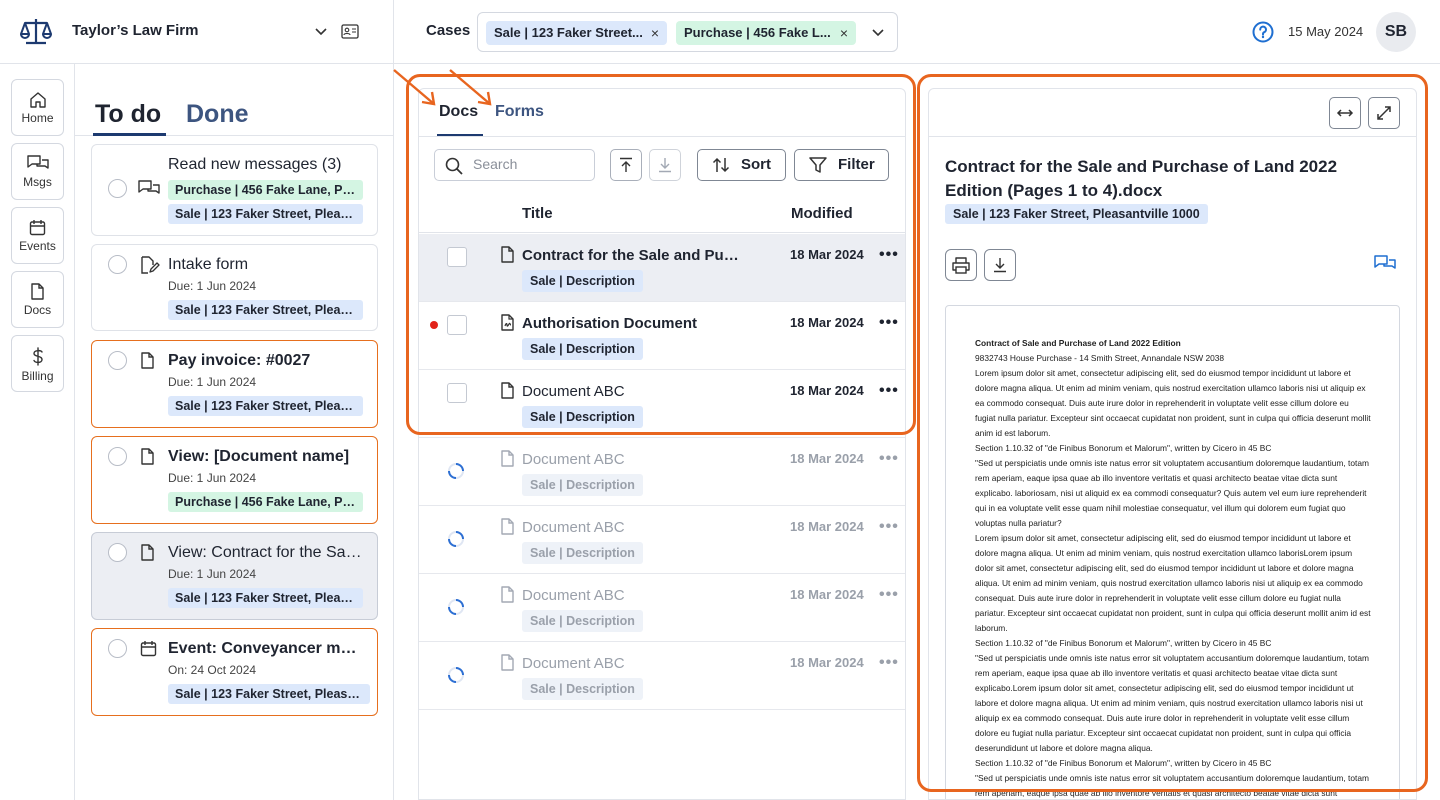 The image size is (1440, 800). I want to click on doc-tag: Sale | Description, so click(582, 689).